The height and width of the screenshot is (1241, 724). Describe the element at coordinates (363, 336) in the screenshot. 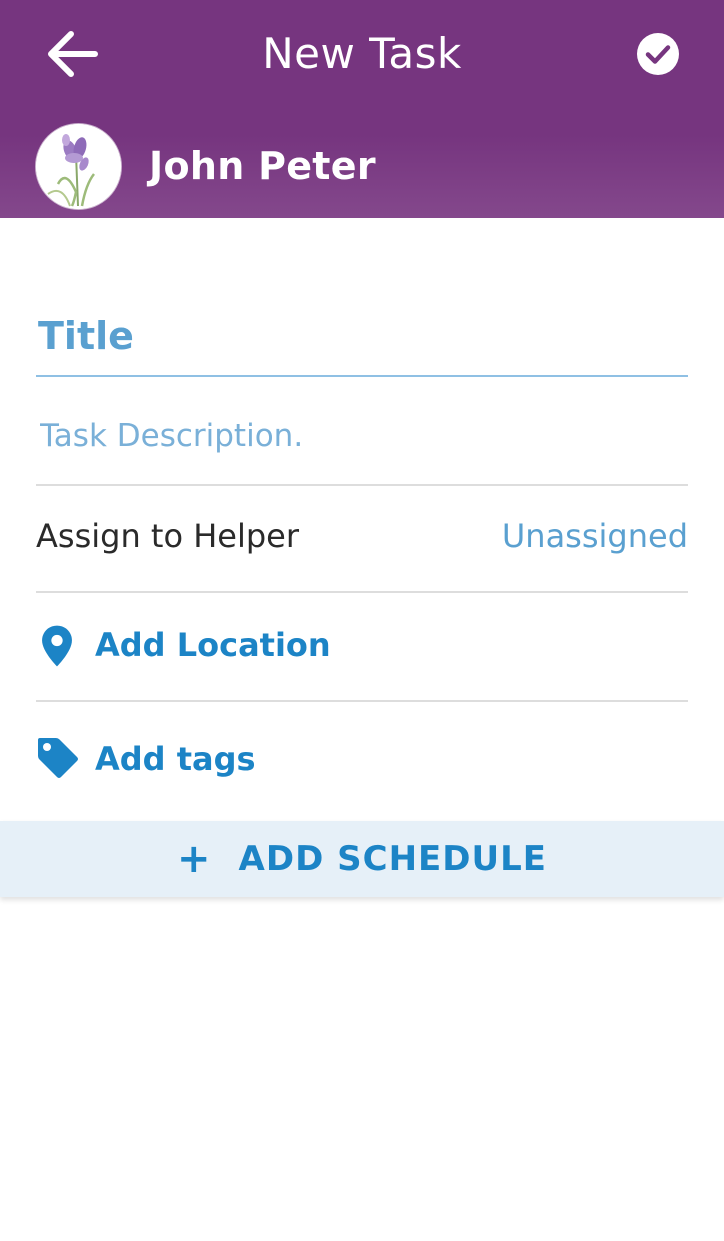

I see `title-input` at that location.